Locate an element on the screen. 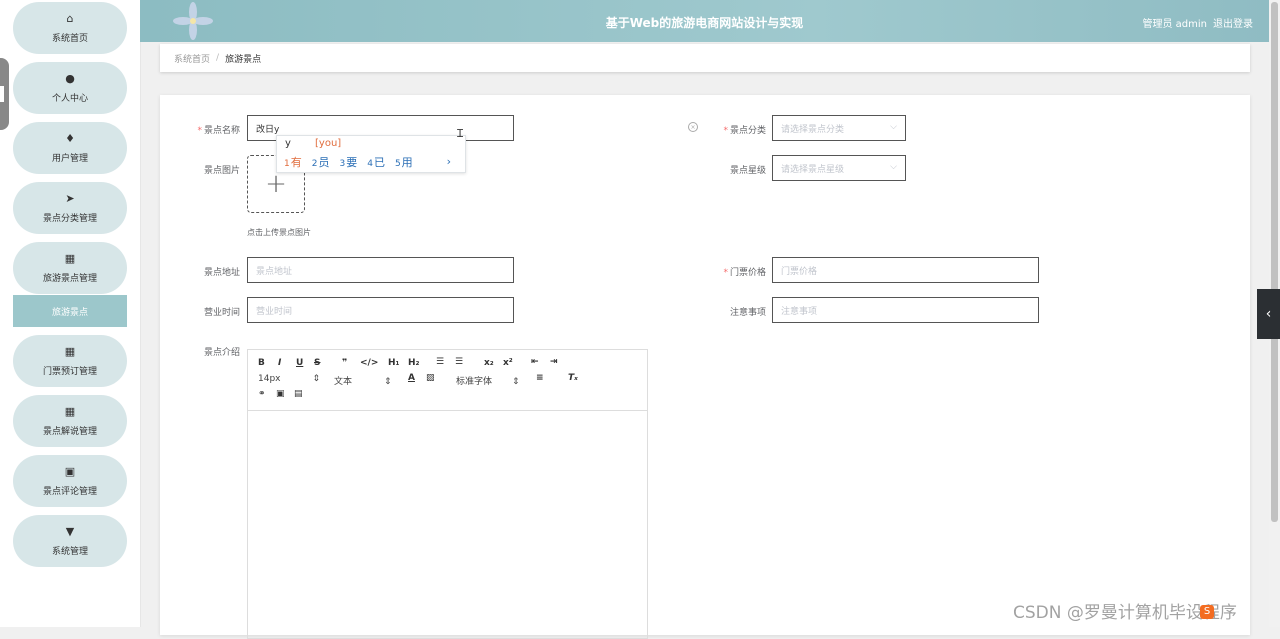 The image size is (1280, 639). font-color-icon: A is located at coordinates (411, 378).